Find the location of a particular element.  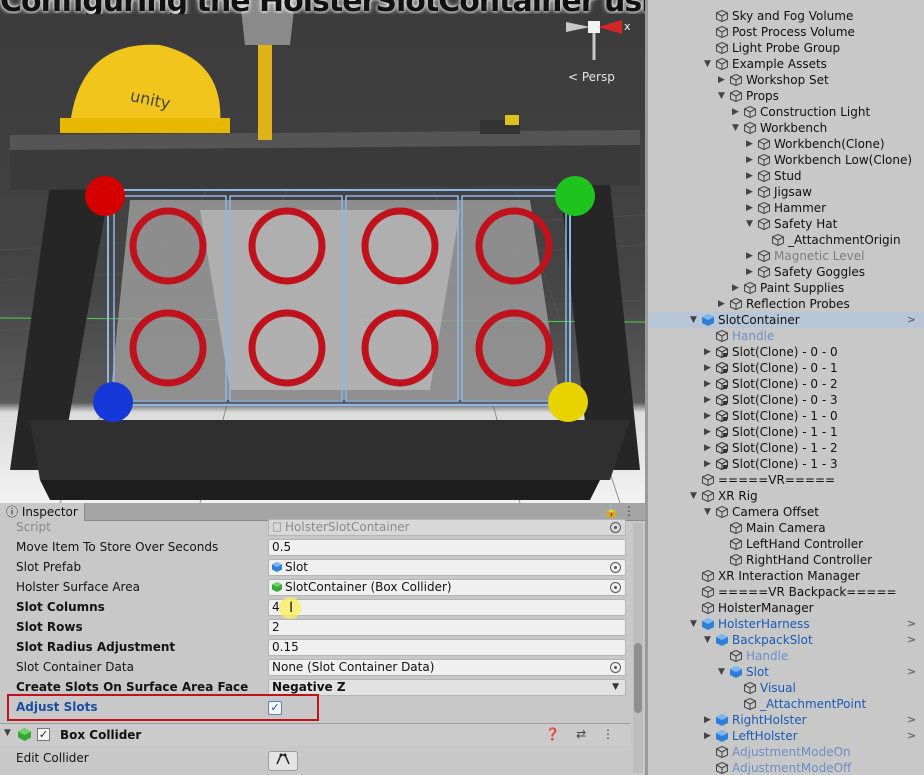

hierarchy-item: Post Process Volume is located at coordinates (786, 32).